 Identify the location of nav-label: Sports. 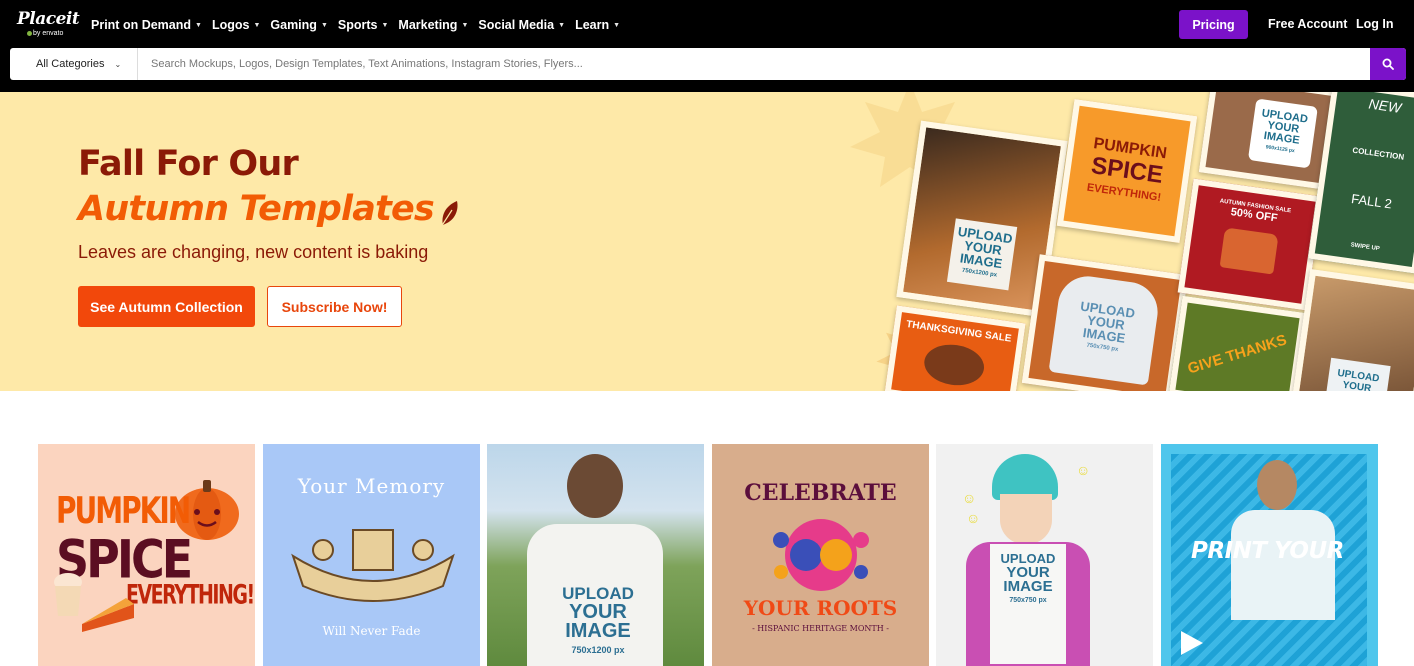
(357, 25).